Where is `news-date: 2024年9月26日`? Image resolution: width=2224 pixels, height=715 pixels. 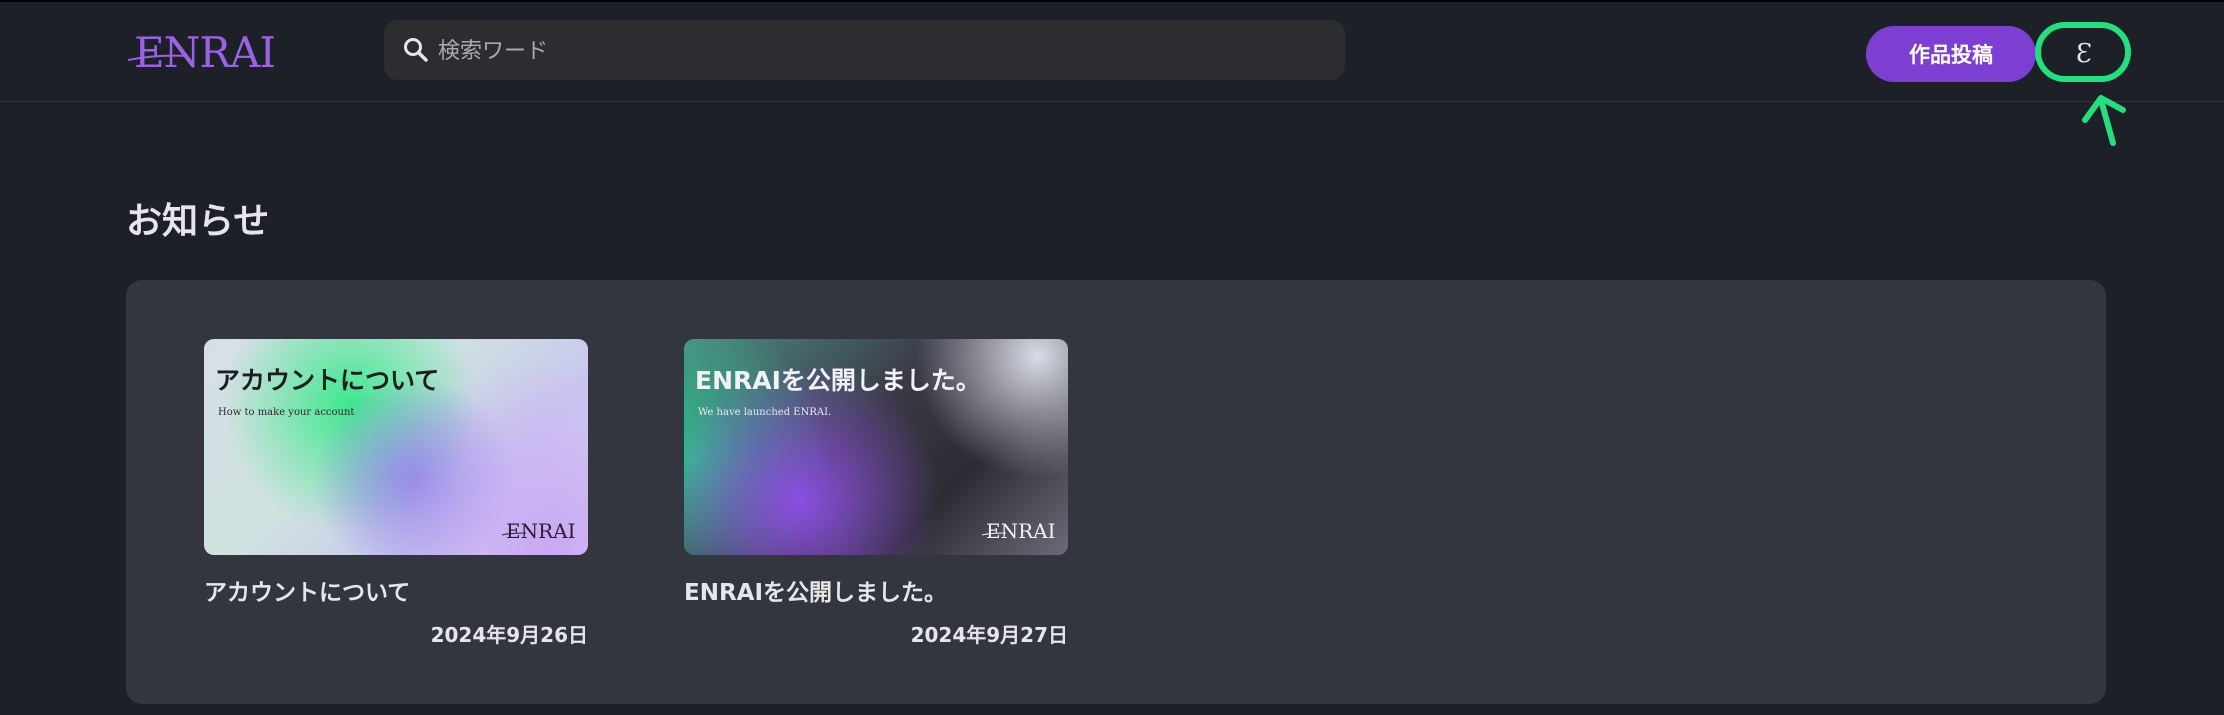 news-date: 2024年9月26日 is located at coordinates (509, 635).